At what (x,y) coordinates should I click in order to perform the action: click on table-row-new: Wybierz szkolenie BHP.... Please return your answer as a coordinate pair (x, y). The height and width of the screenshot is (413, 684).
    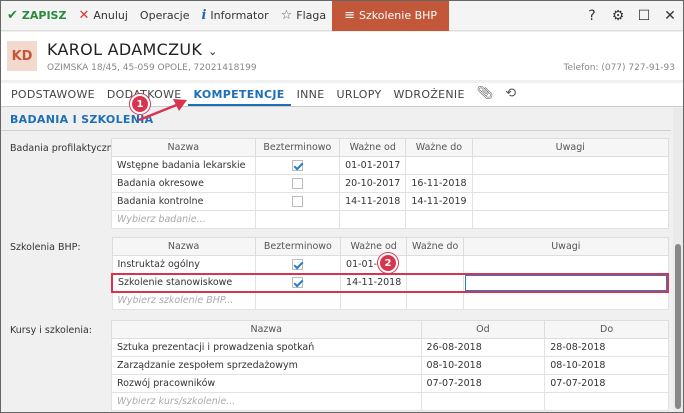
    Looking at the image, I should click on (390, 300).